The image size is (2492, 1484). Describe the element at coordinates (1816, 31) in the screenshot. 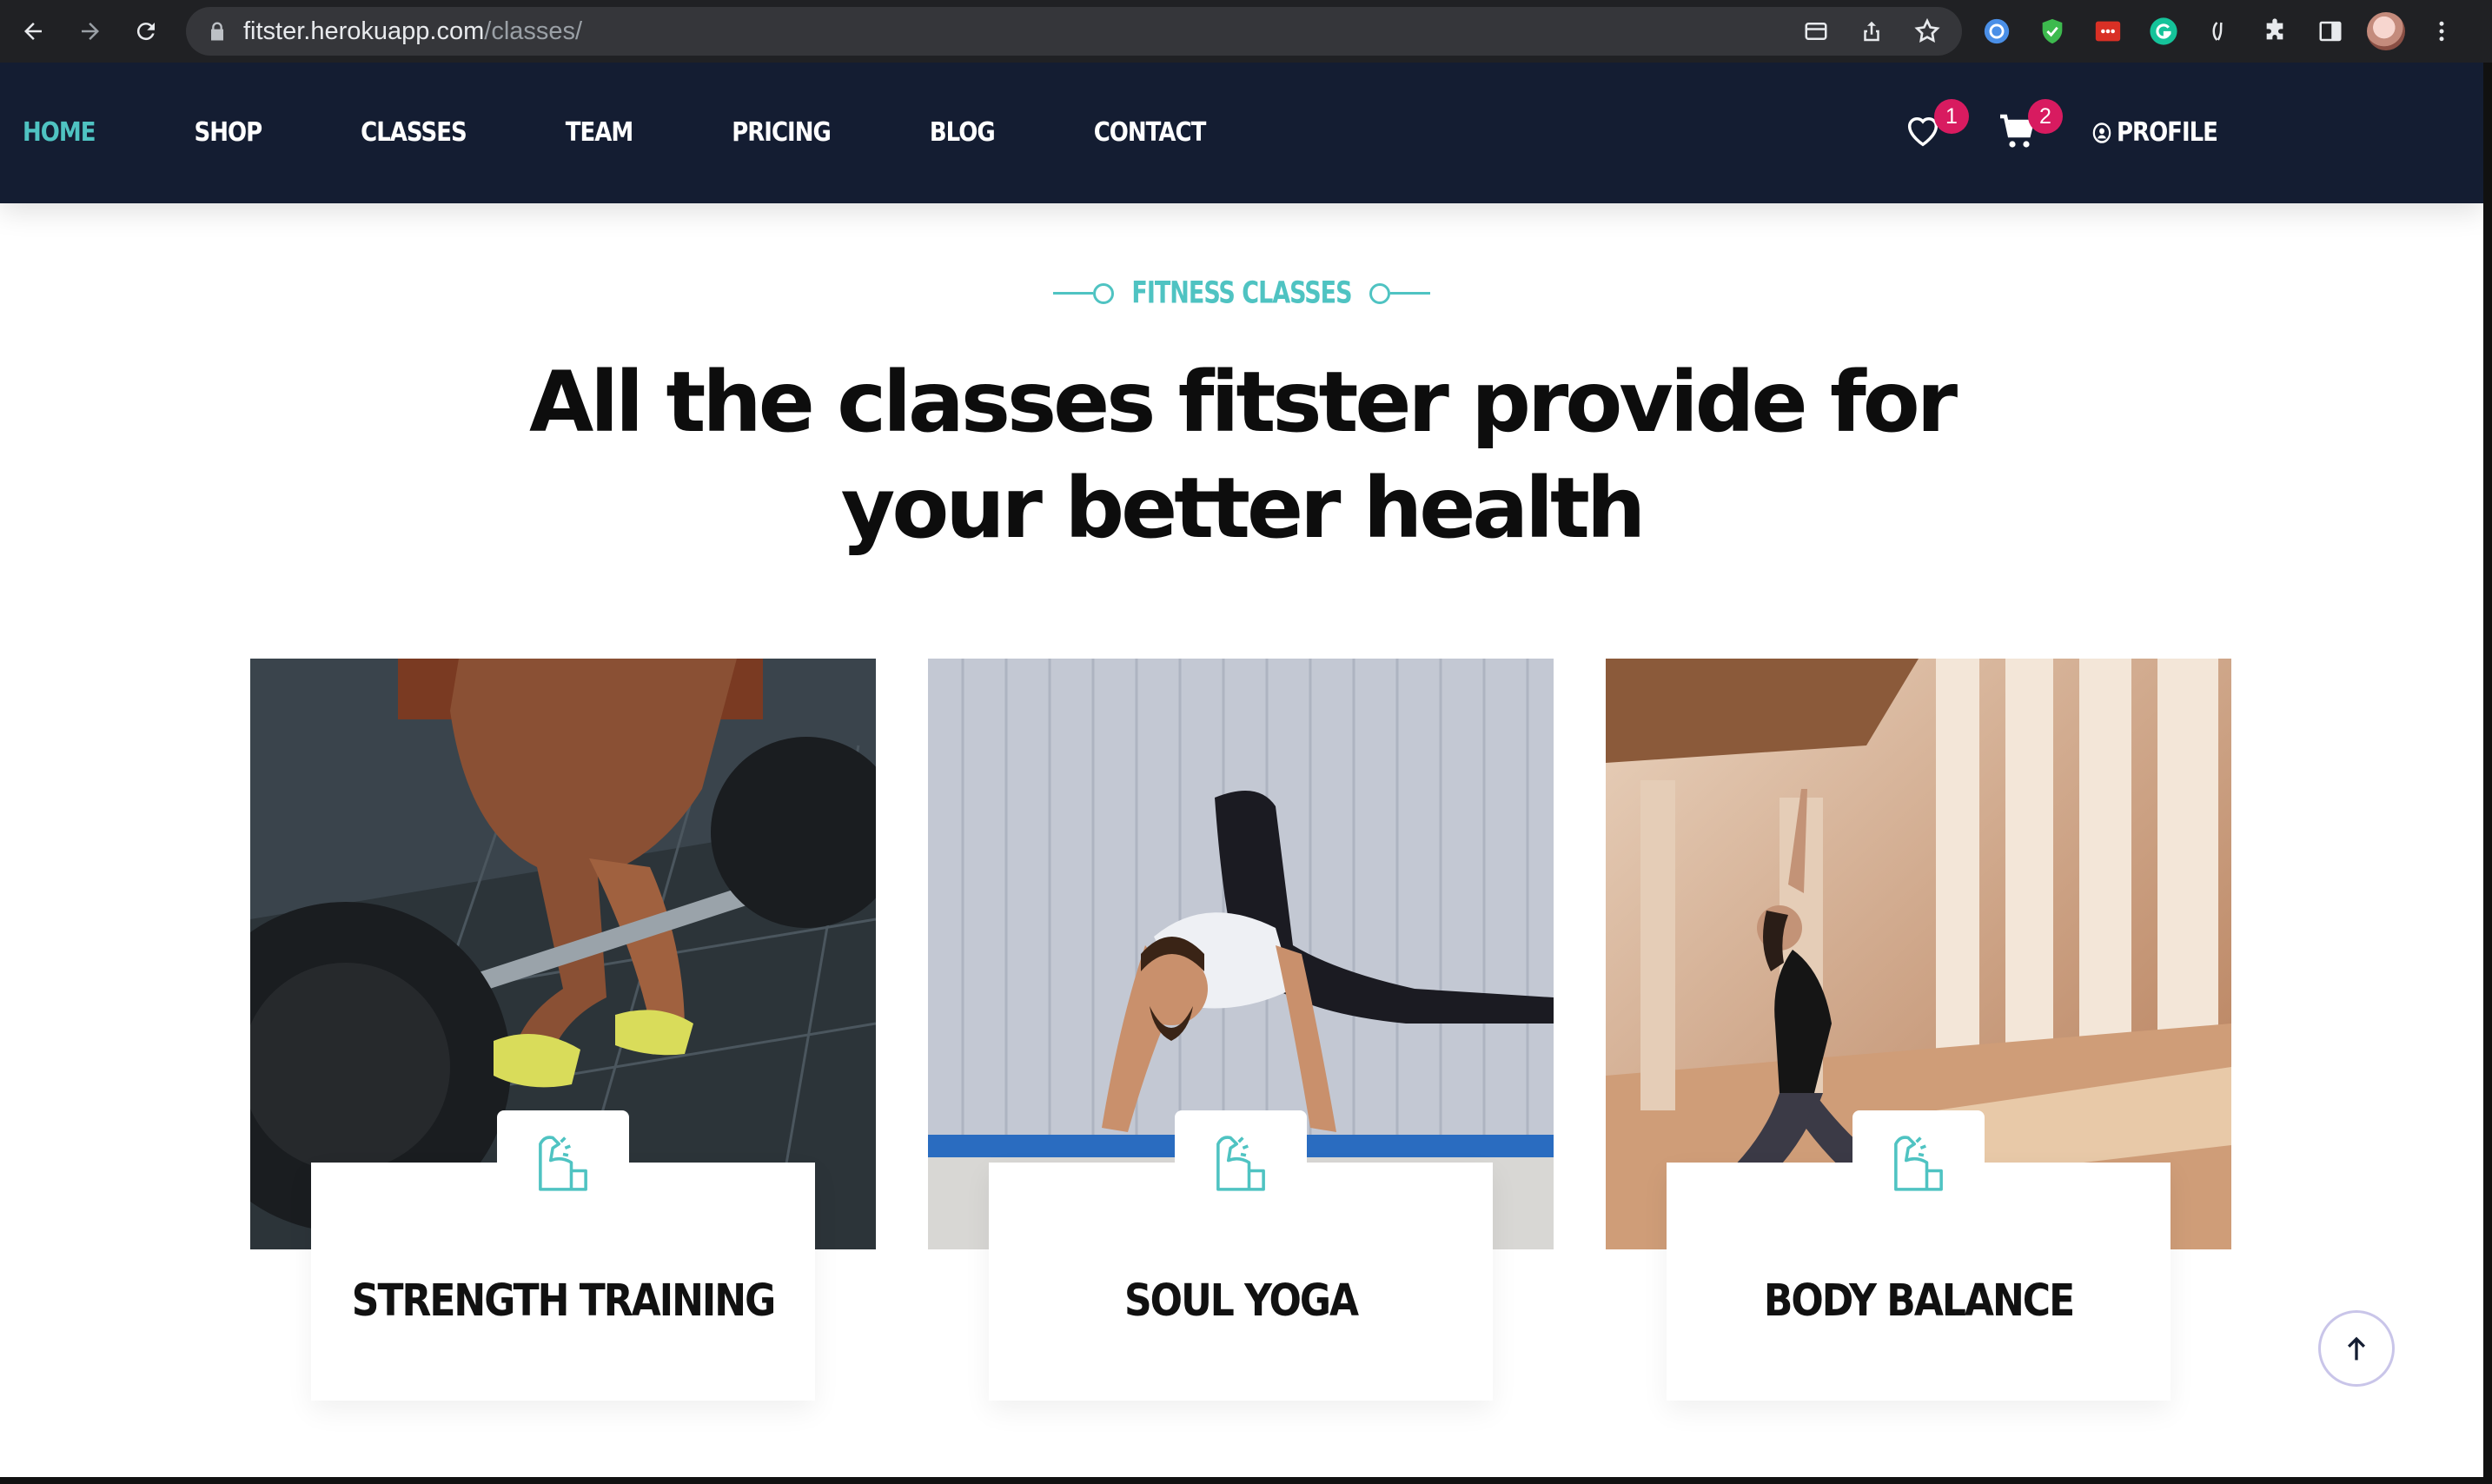

I see `card-icon` at that location.